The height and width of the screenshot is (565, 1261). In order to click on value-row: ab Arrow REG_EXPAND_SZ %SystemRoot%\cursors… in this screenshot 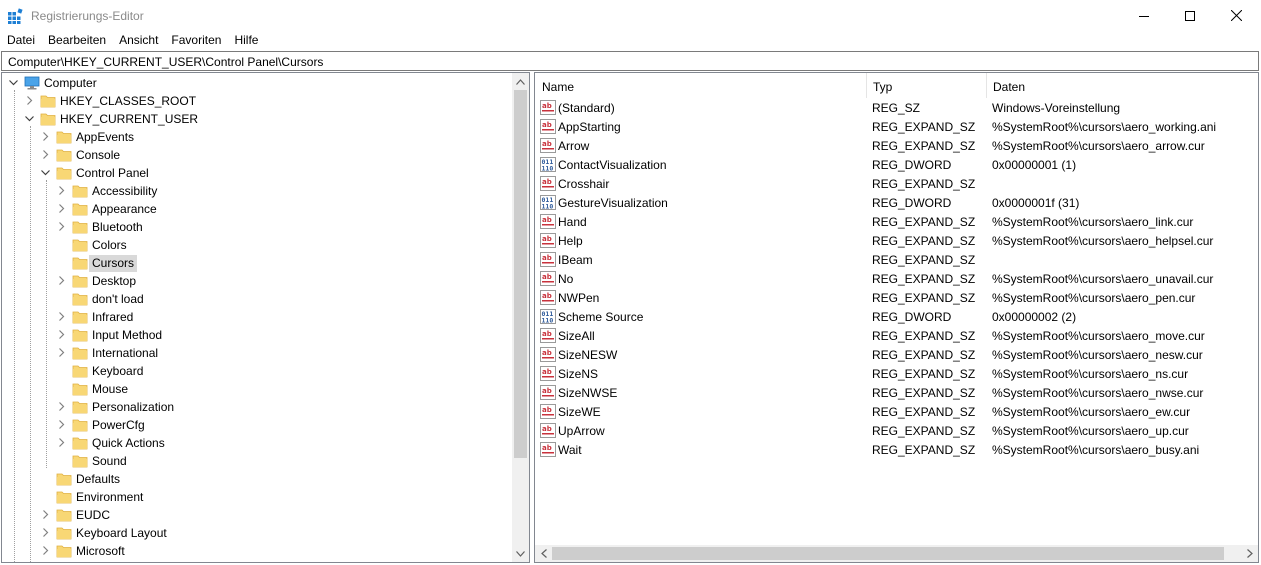, I will do `click(896, 145)`.